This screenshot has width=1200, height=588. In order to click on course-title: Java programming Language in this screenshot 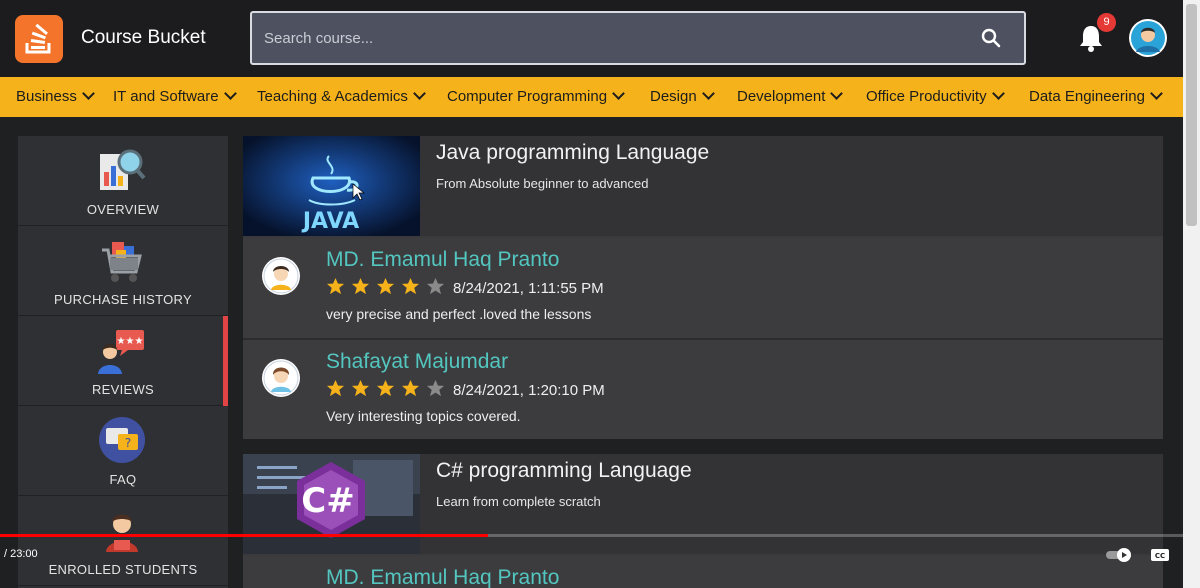, I will do `click(572, 153)`.